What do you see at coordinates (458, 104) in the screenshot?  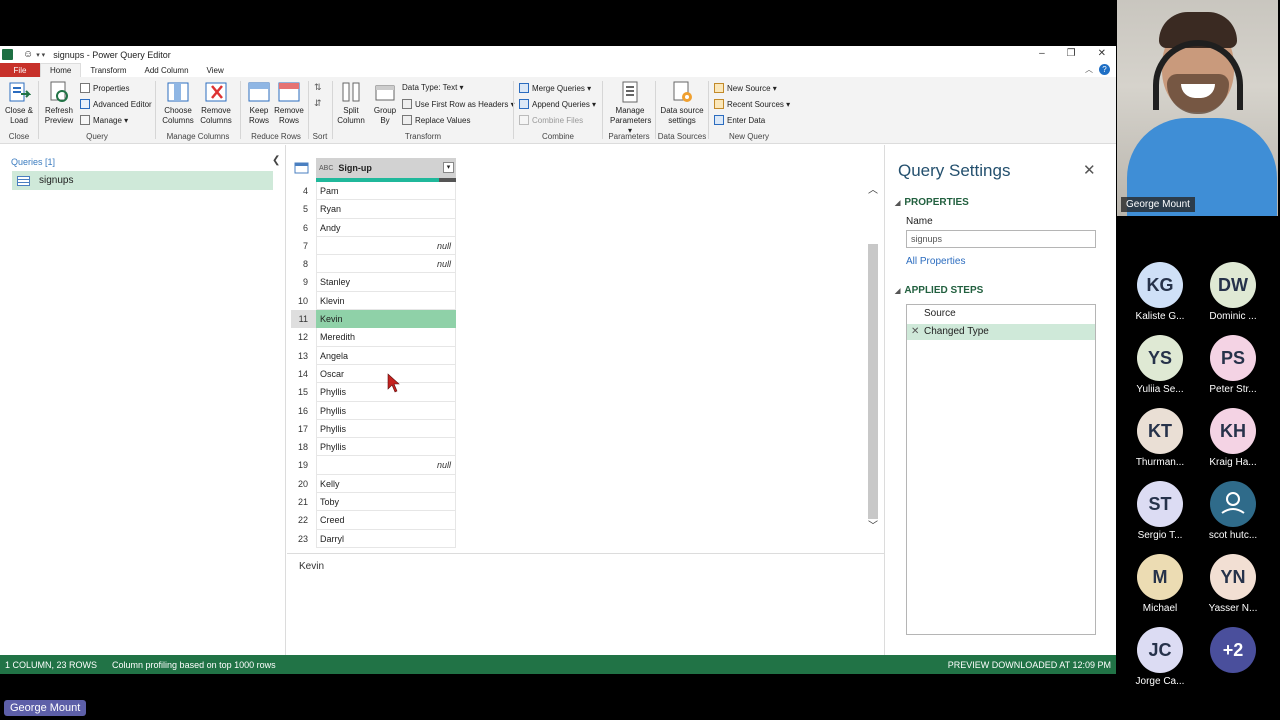 I see `use-first-row-headers-button: Use First Row as Headers ▾` at bounding box center [458, 104].